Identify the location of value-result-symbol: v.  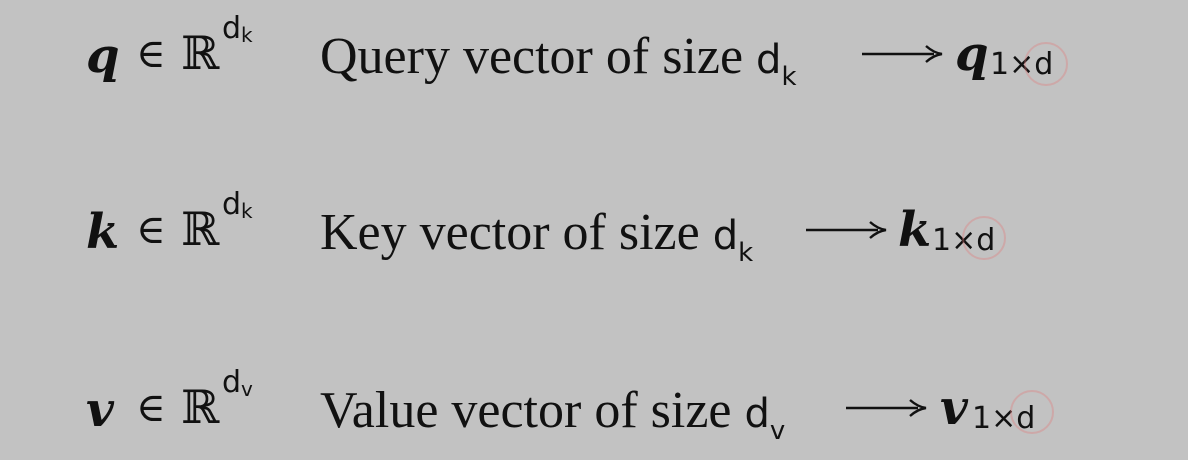
(954, 408).